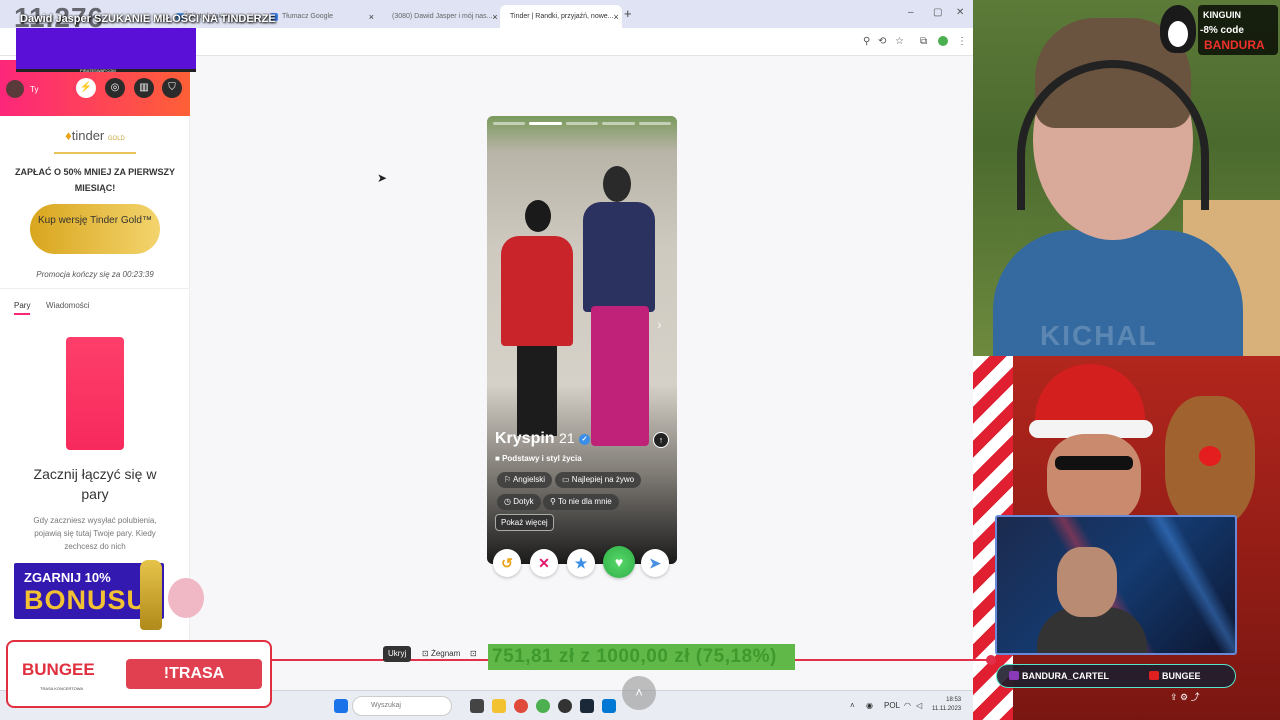 Image resolution: width=1280 pixels, height=720 pixels. I want to click on windows-start-icon, so click(341, 706).